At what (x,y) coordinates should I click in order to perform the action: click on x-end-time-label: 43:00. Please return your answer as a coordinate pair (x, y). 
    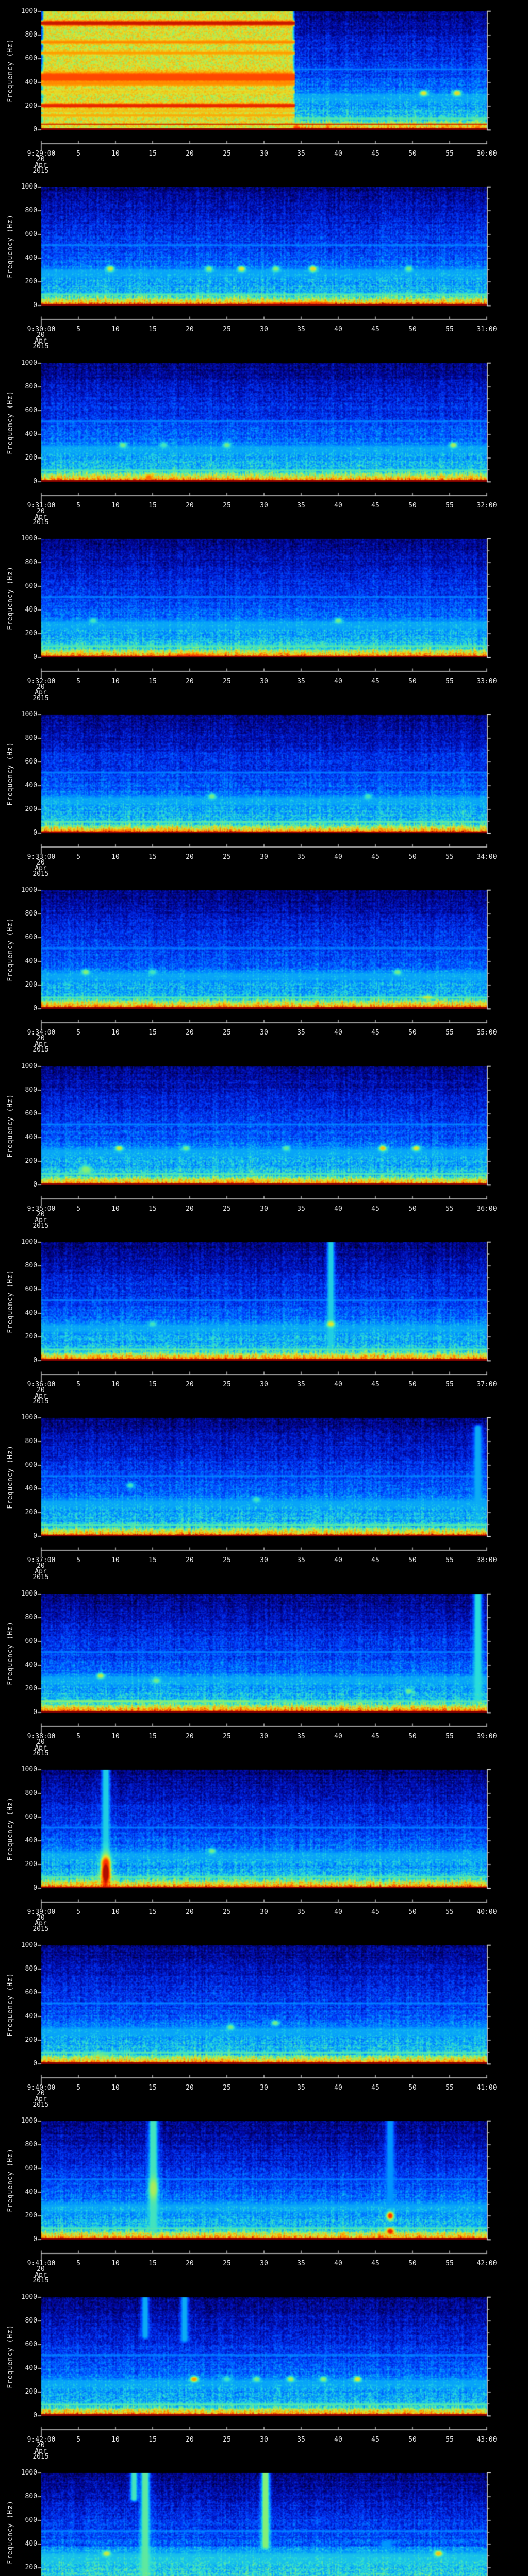
    Looking at the image, I should click on (486, 2440).